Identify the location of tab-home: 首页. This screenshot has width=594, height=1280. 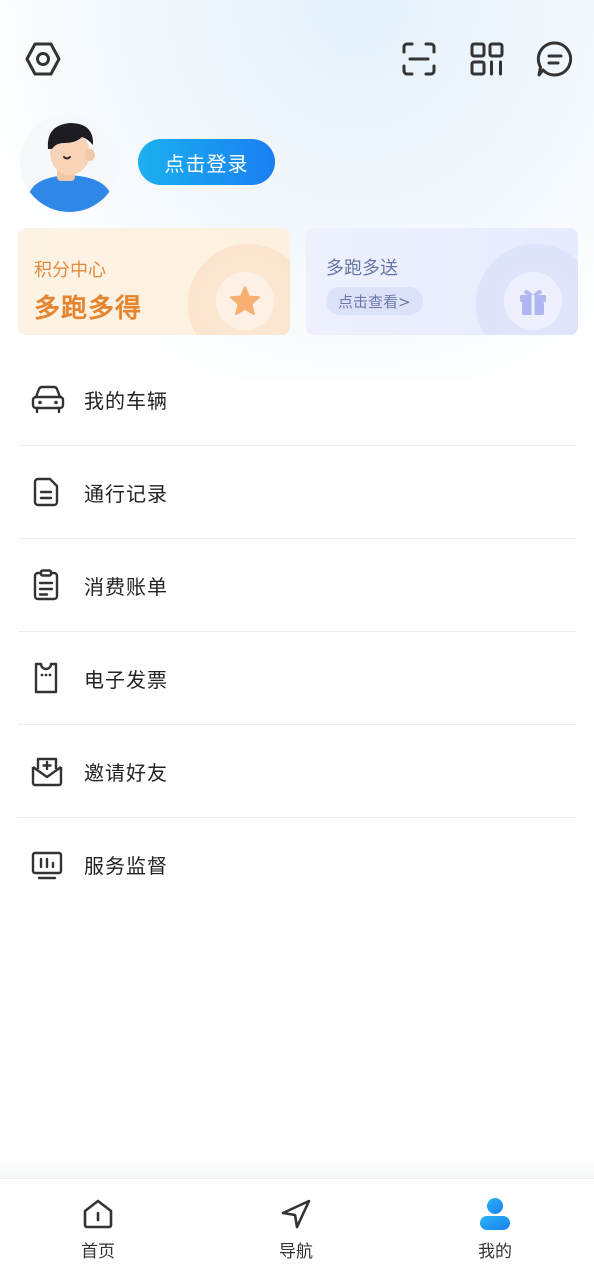
(98, 1229).